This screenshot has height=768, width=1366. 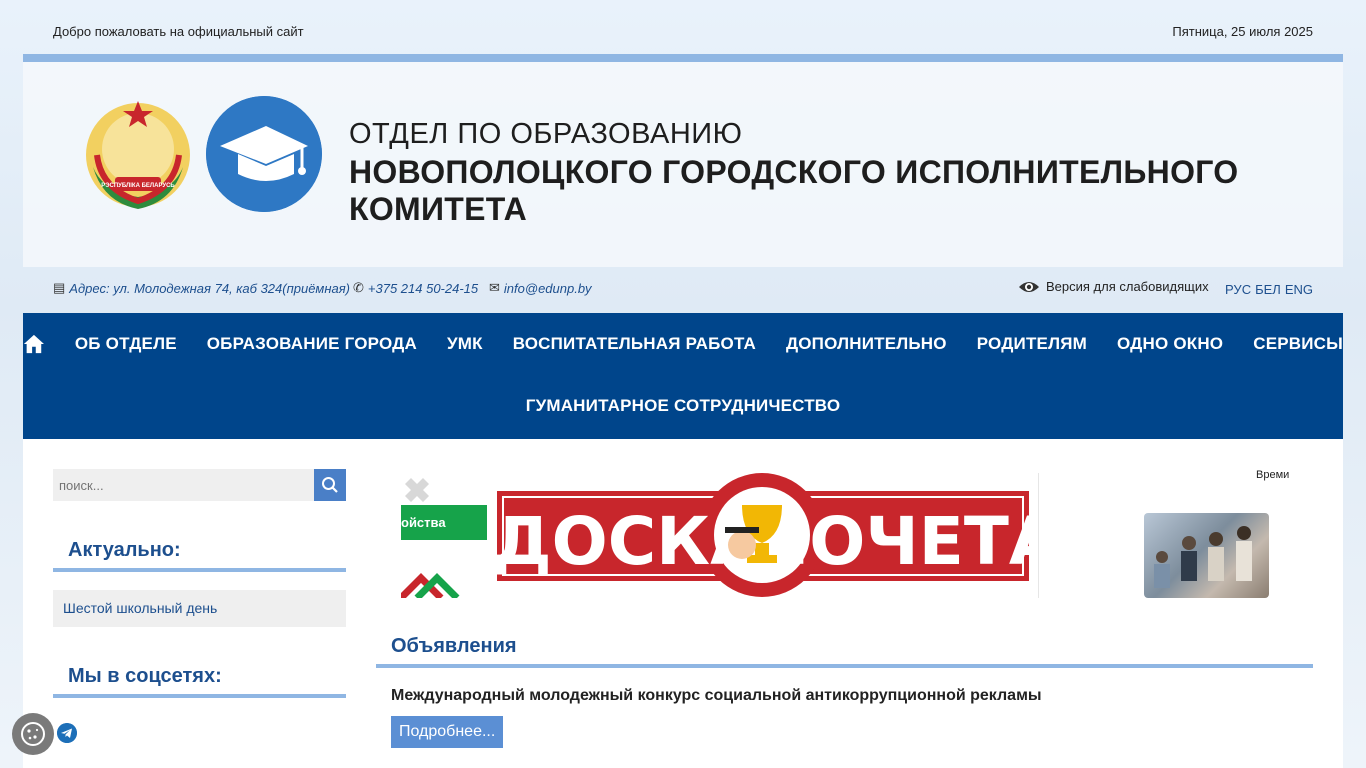 What do you see at coordinates (199, 608) in the screenshot?
I see `actual-link: Шестой школьный день` at bounding box center [199, 608].